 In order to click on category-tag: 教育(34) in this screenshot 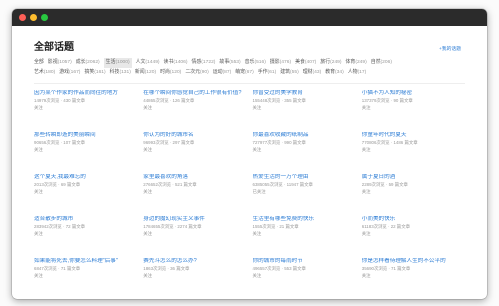, I will do `click(334, 73)`.